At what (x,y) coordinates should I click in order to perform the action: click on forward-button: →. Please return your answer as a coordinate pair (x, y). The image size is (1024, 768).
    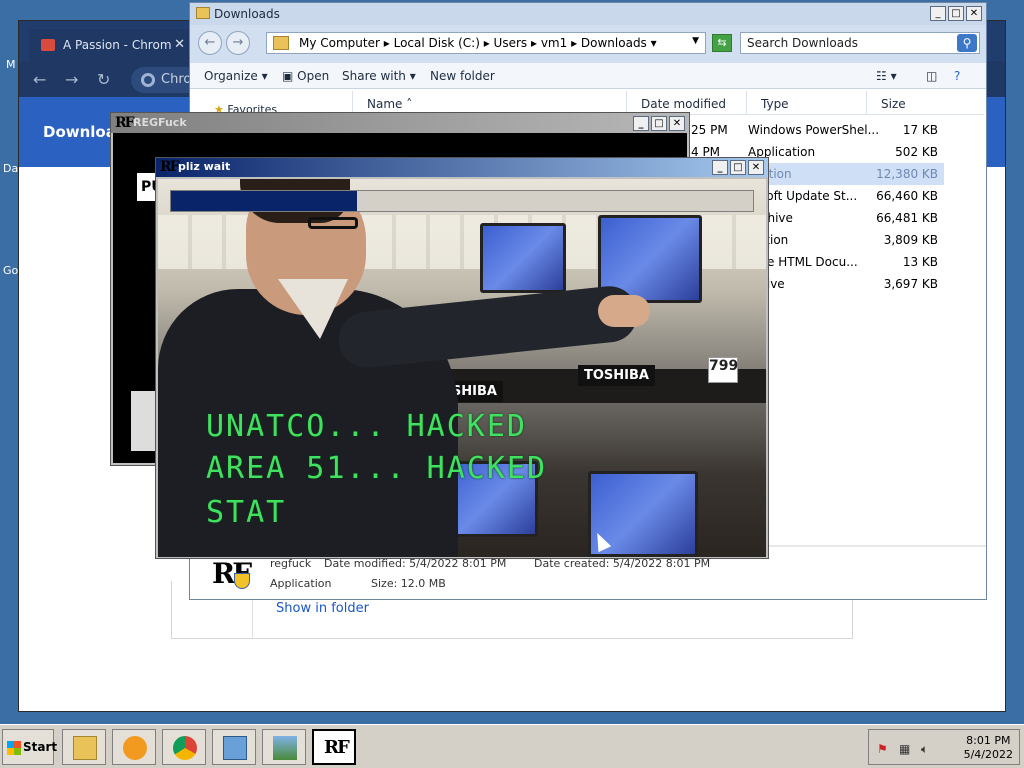
    Looking at the image, I should click on (238, 43).